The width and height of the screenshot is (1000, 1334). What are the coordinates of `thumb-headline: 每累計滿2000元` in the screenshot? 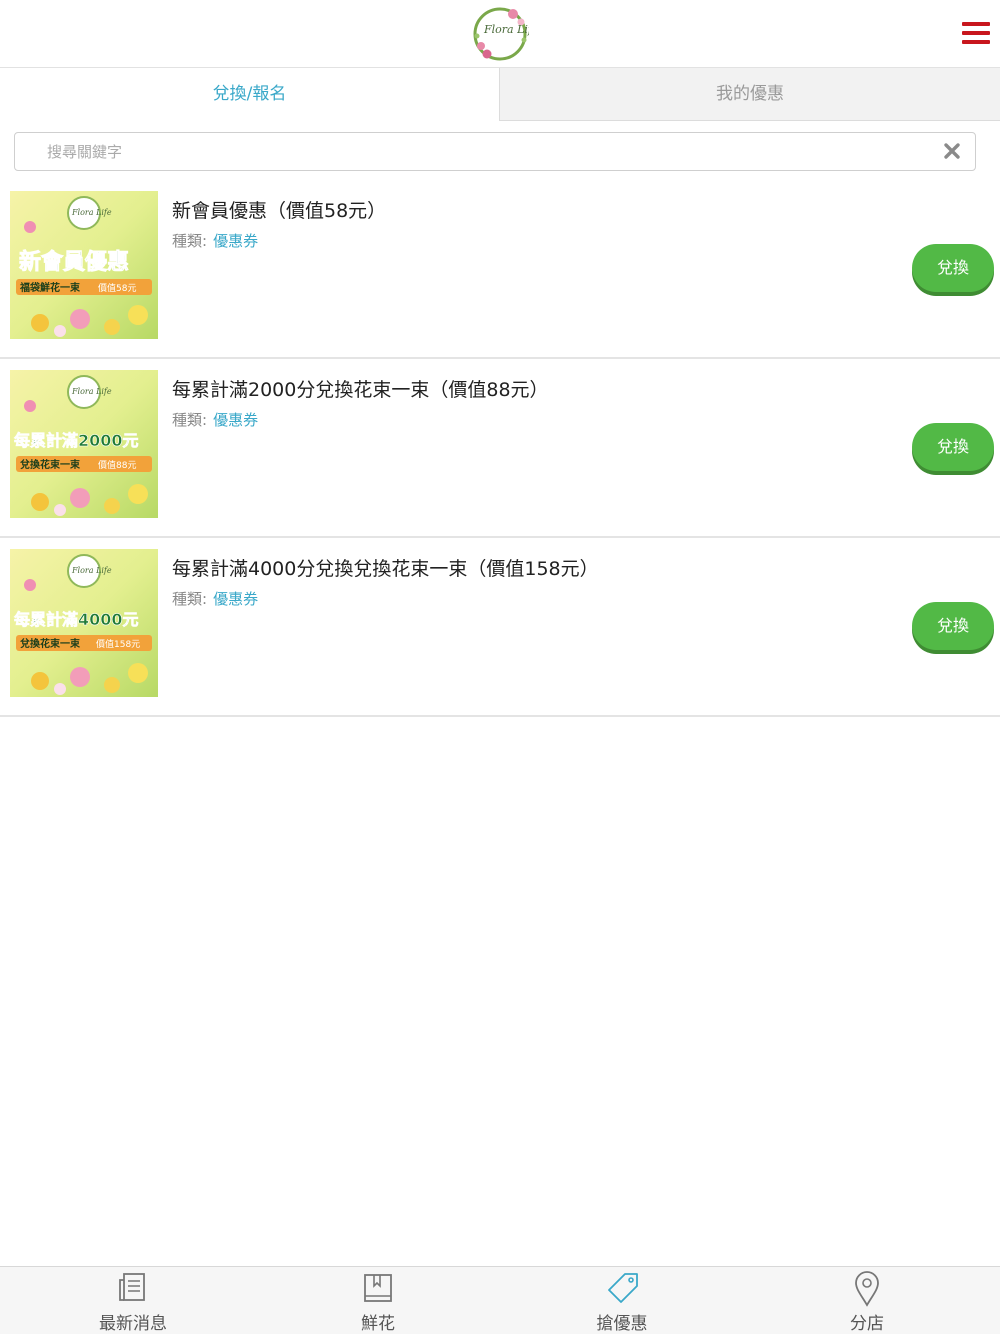 It's located at (76, 440).